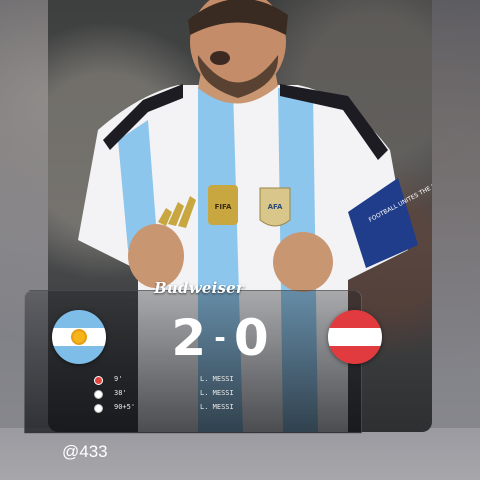  I want to click on scoreline: 2 - 0, so click(220, 338).